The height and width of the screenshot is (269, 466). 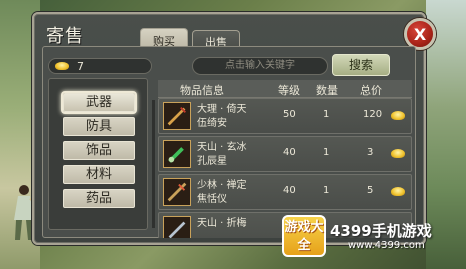 What do you see at coordinates (289, 114) in the screenshot?
I see `item-level: 50` at bounding box center [289, 114].